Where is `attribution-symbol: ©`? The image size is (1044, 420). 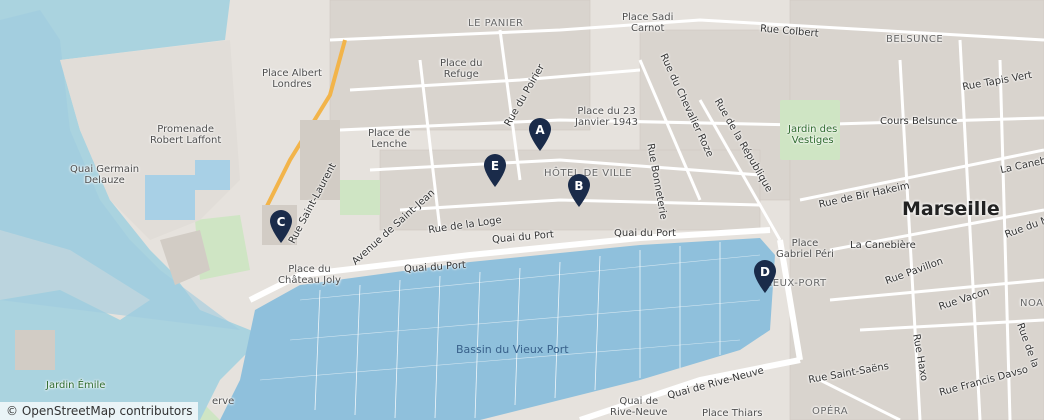
attribution-symbol: © is located at coordinates (12, 411).